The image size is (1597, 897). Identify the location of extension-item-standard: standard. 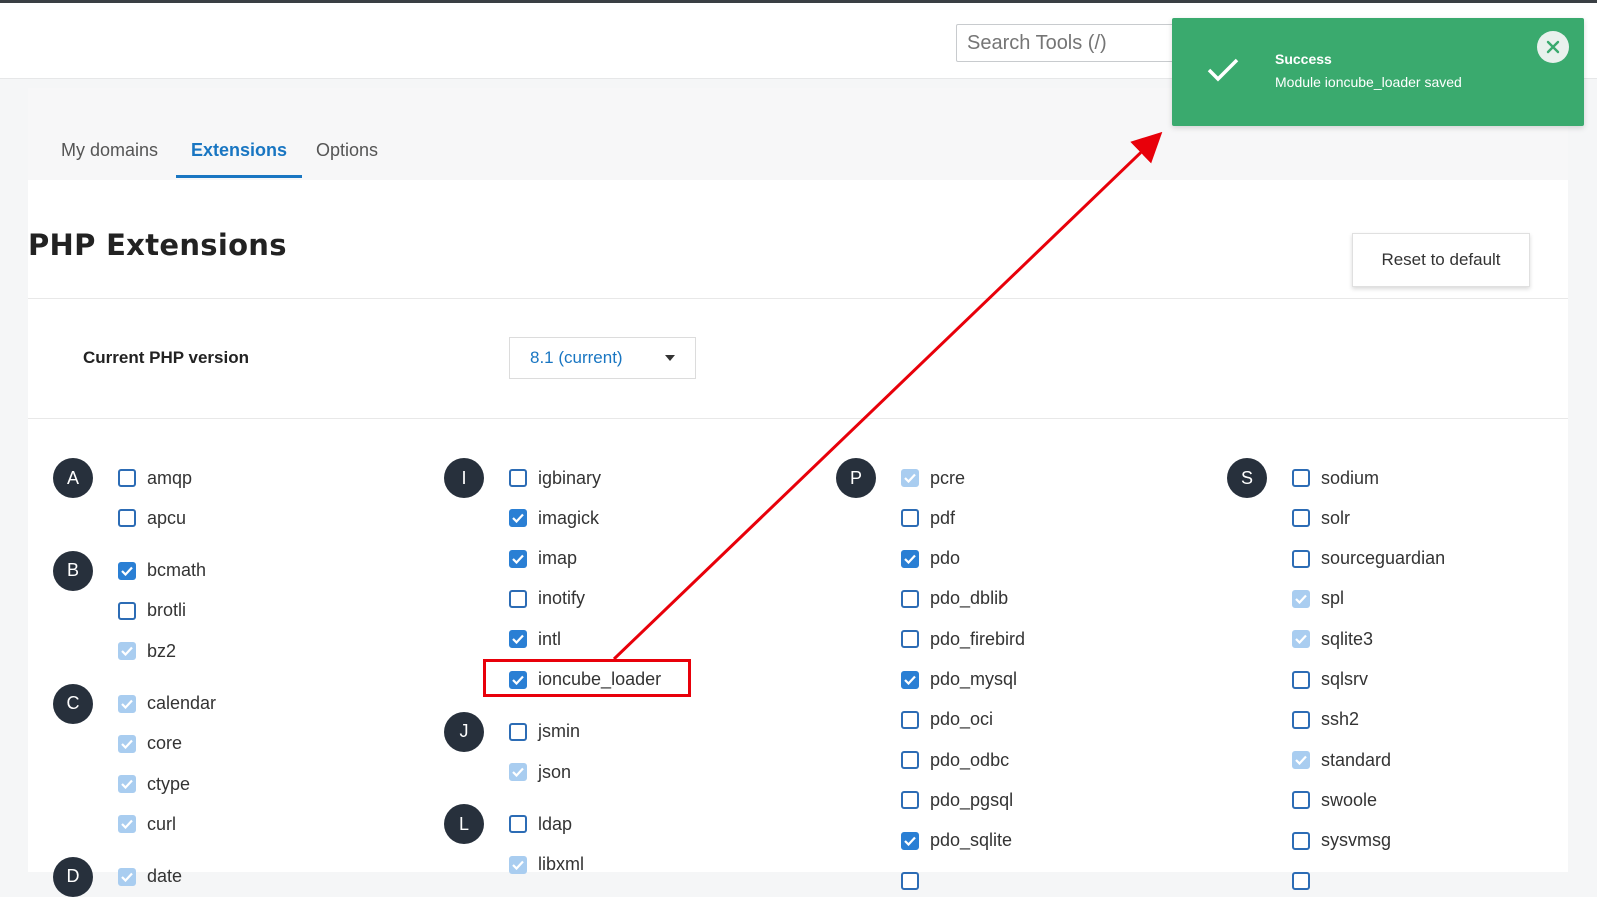
(1341, 760).